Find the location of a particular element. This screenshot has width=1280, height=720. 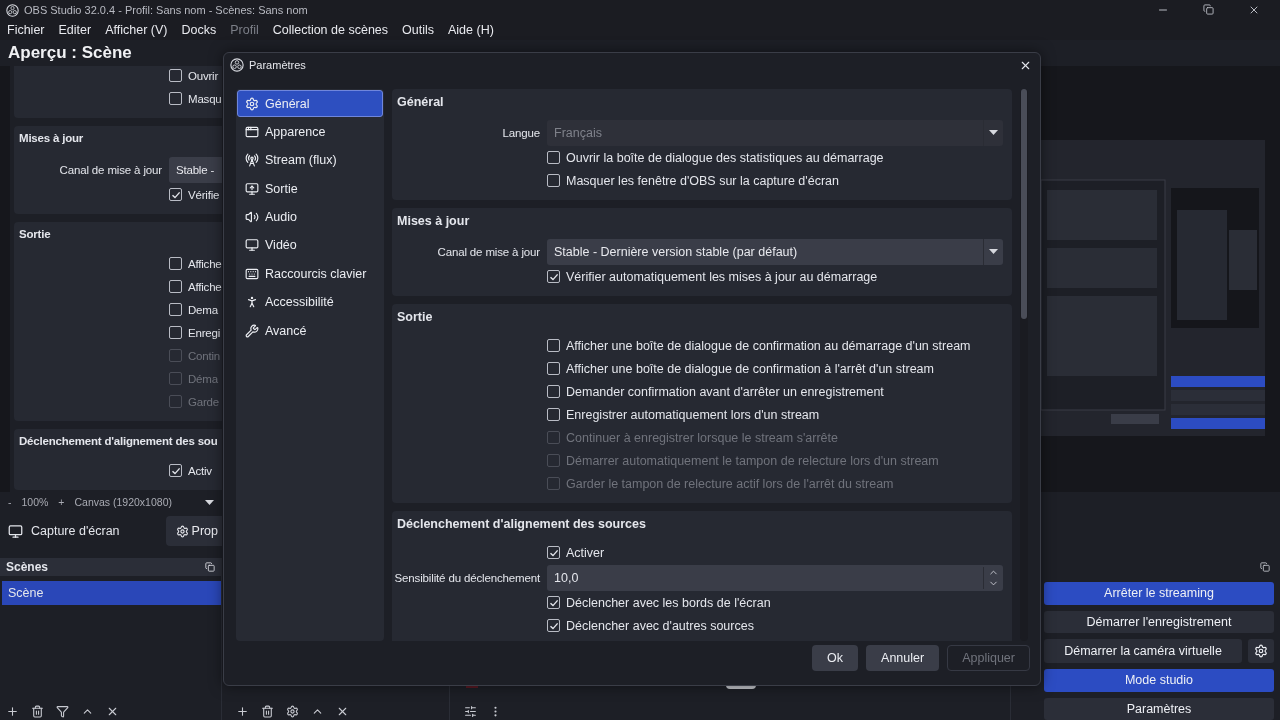

checkbox-label: Afficher une boîte de dialogue de confirmation à l'arrêt d'un stream is located at coordinates (750, 368).